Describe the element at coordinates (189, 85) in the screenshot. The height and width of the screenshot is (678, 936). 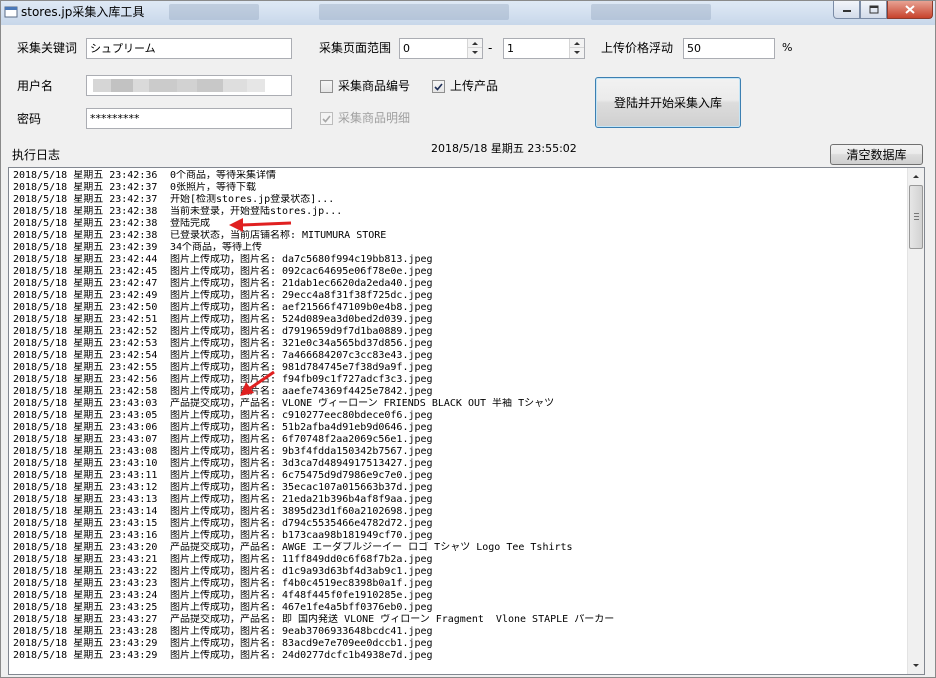
I see `username-input` at that location.